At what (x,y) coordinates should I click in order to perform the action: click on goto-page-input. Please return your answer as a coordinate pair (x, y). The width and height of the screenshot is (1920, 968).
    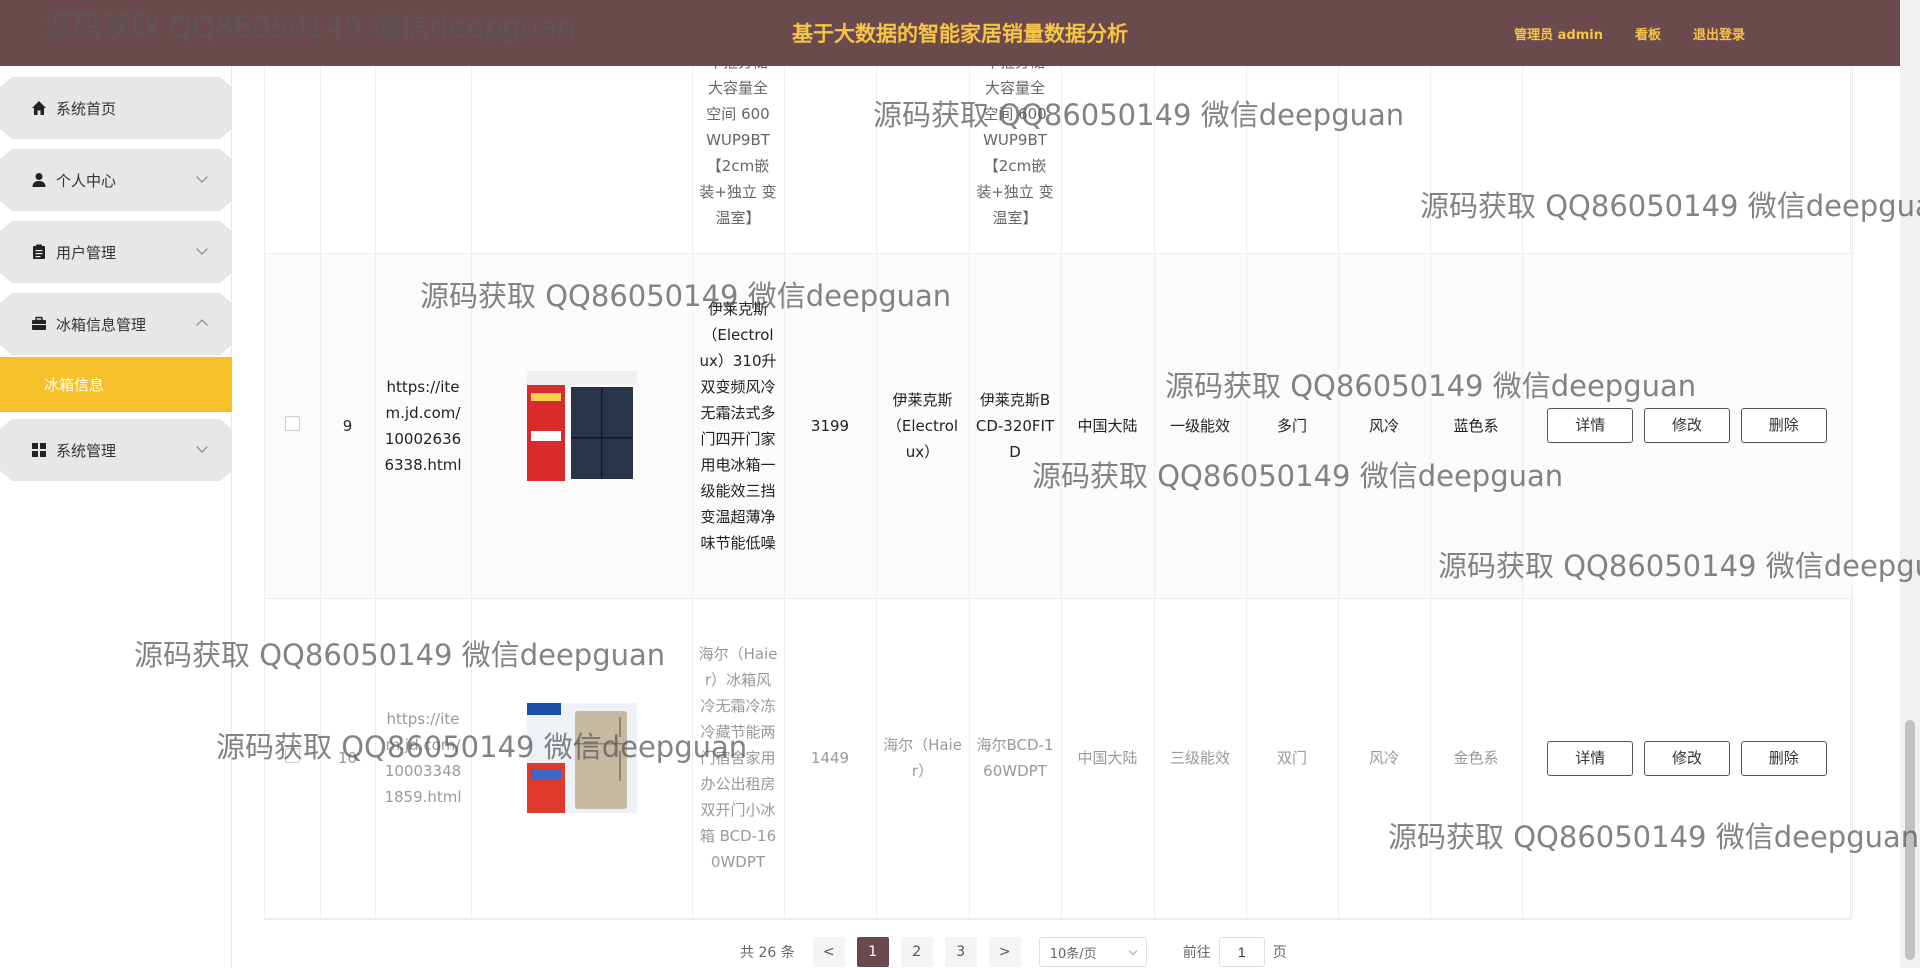
    Looking at the image, I should click on (1241, 952).